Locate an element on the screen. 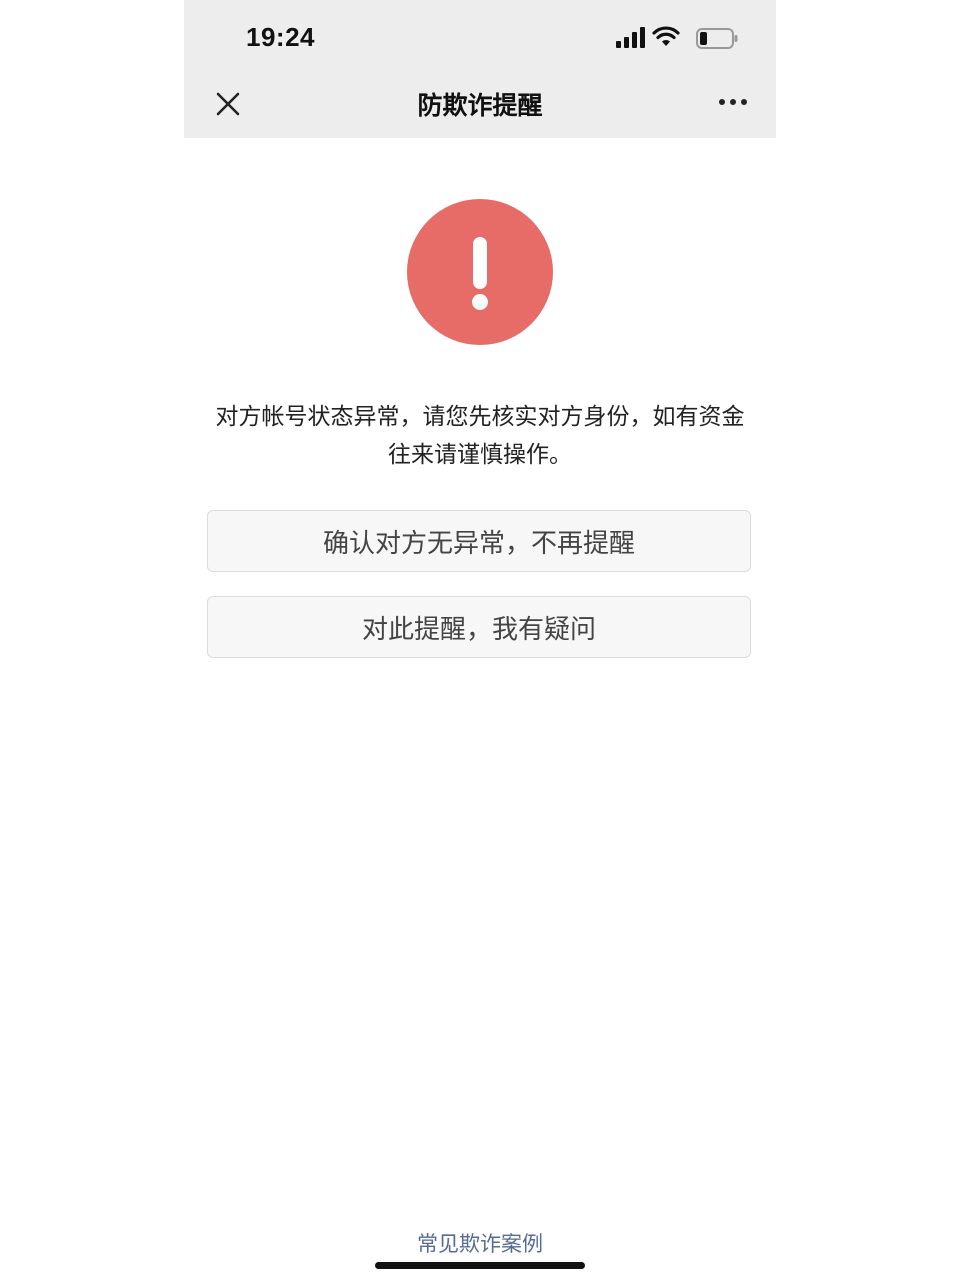 The width and height of the screenshot is (960, 1280). question-label: 对此提醒，我有疑问 is located at coordinates (478, 629).